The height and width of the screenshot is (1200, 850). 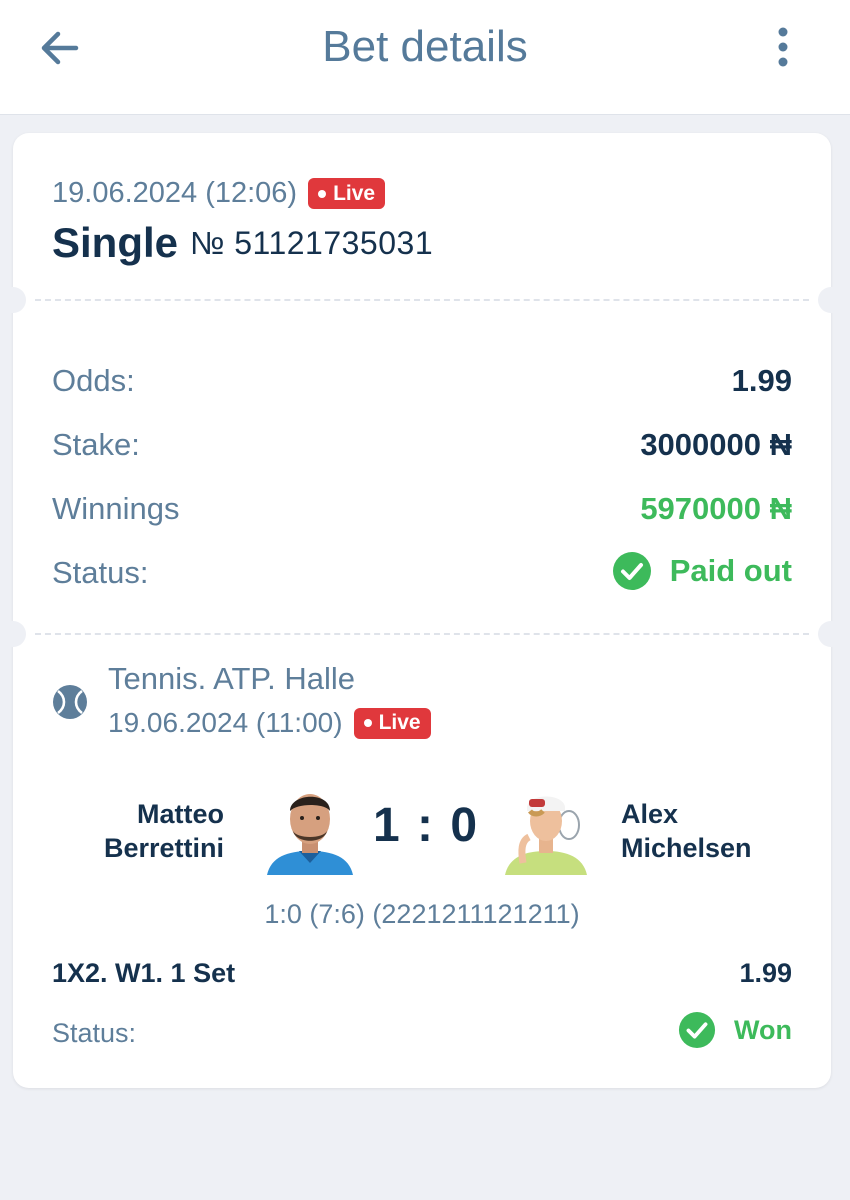 What do you see at coordinates (425, 46) in the screenshot?
I see `page-title: Bet details` at bounding box center [425, 46].